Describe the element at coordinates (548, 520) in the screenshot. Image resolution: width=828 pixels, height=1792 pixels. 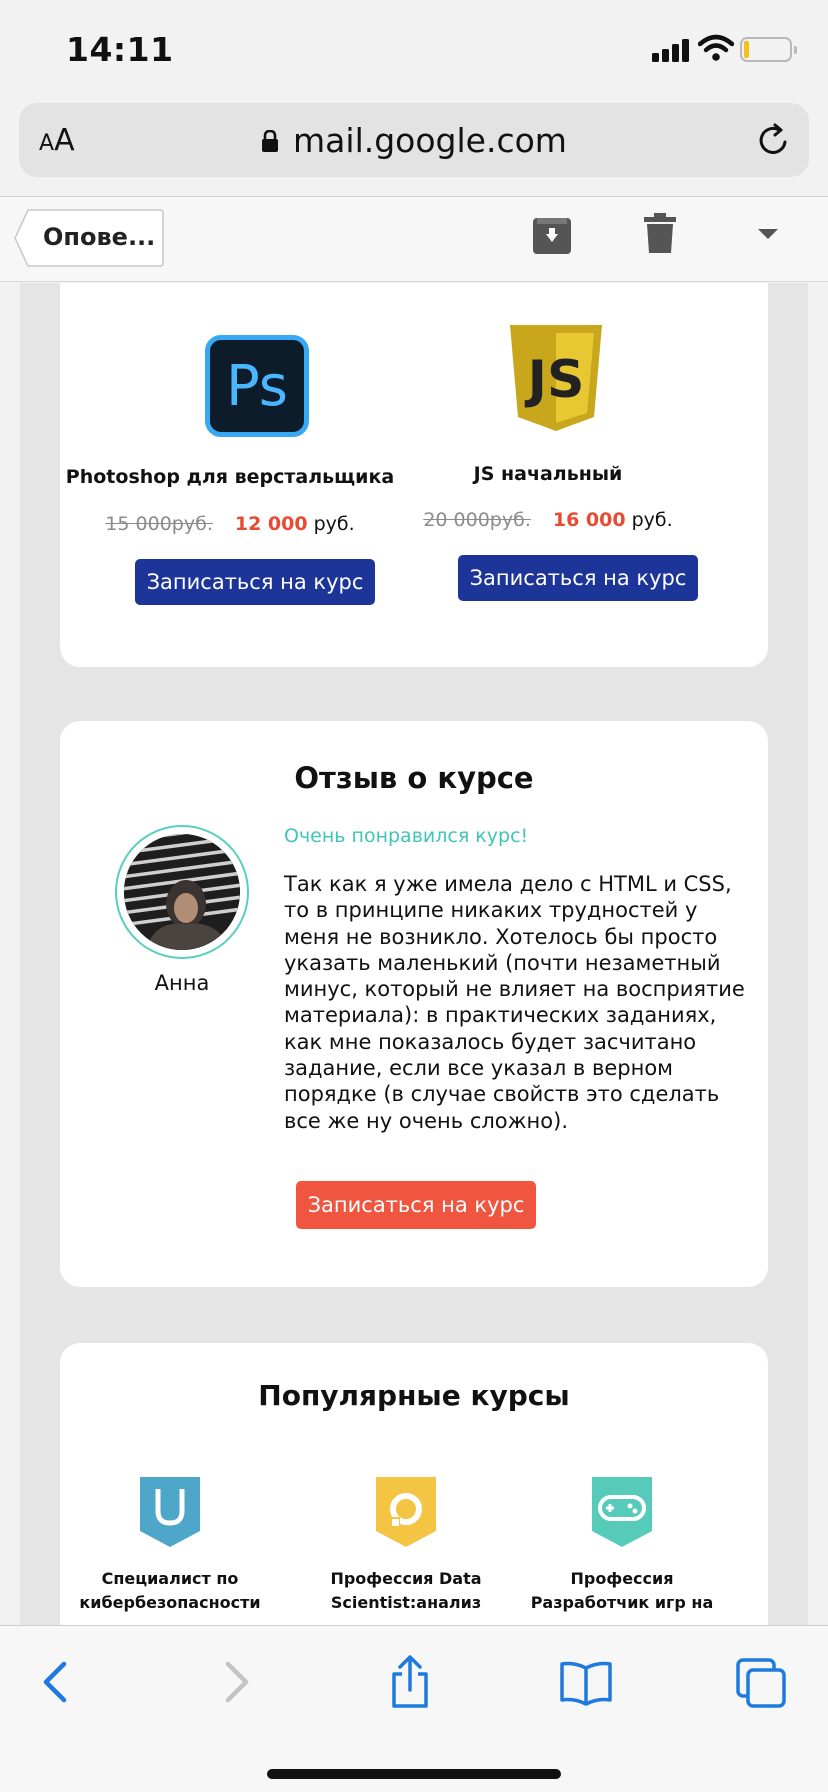
I see `price-row: 20 000руб. 16 000 руб.` at that location.